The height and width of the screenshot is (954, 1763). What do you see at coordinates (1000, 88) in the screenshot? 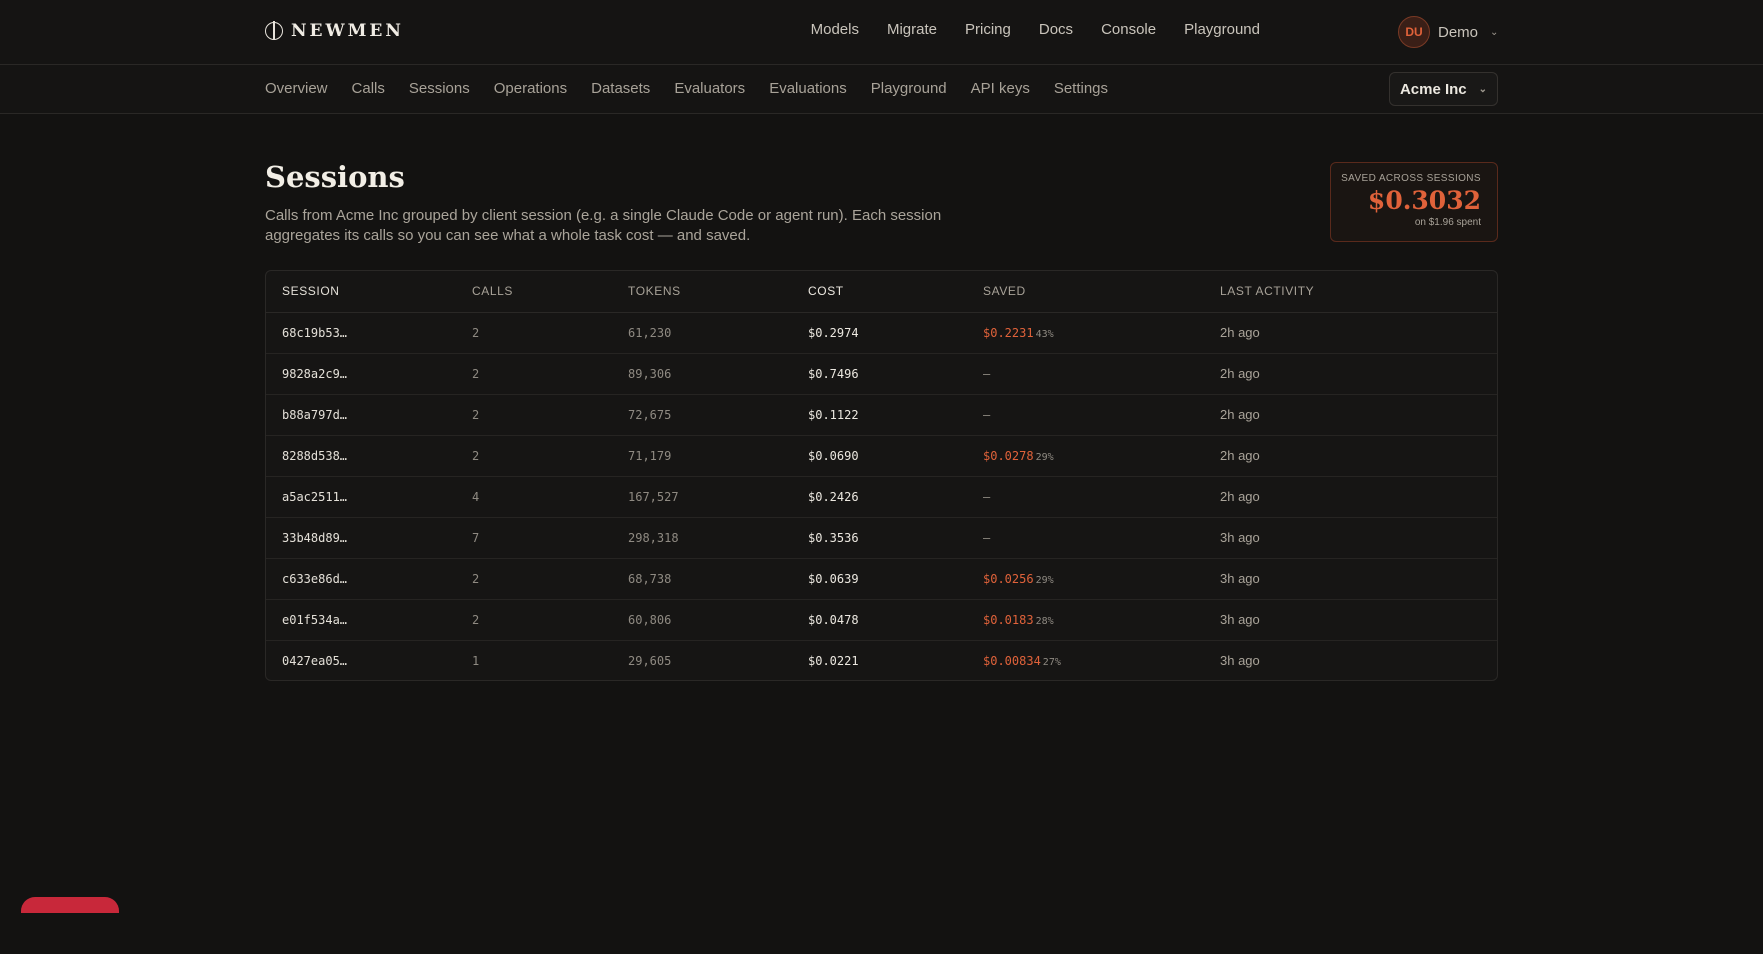
I see `tab-api-keys: API keys` at bounding box center [1000, 88].